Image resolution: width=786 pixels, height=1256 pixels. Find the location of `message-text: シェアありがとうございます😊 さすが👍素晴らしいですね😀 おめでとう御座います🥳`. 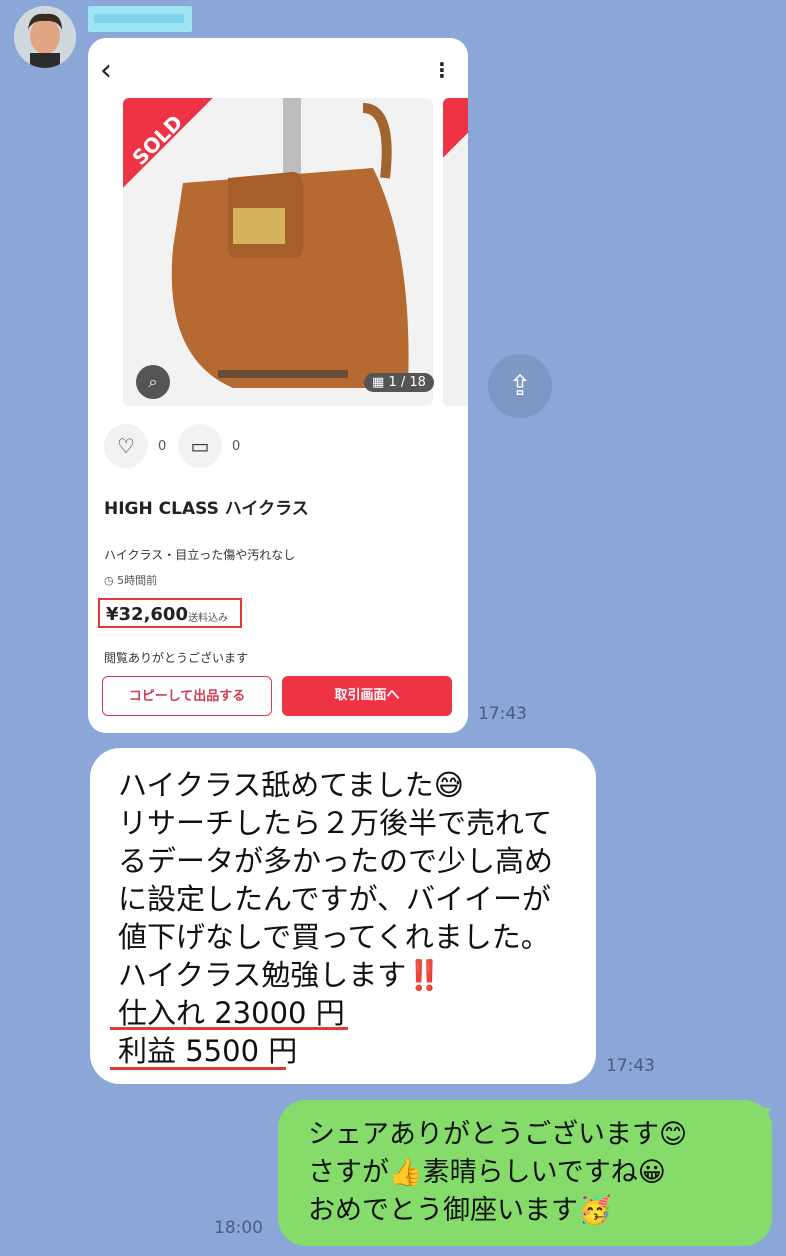

message-text: シェアありがとうございます😊 さすが👍素晴らしいですね😀 おめでとう御座います🥳 is located at coordinates (498, 1172).